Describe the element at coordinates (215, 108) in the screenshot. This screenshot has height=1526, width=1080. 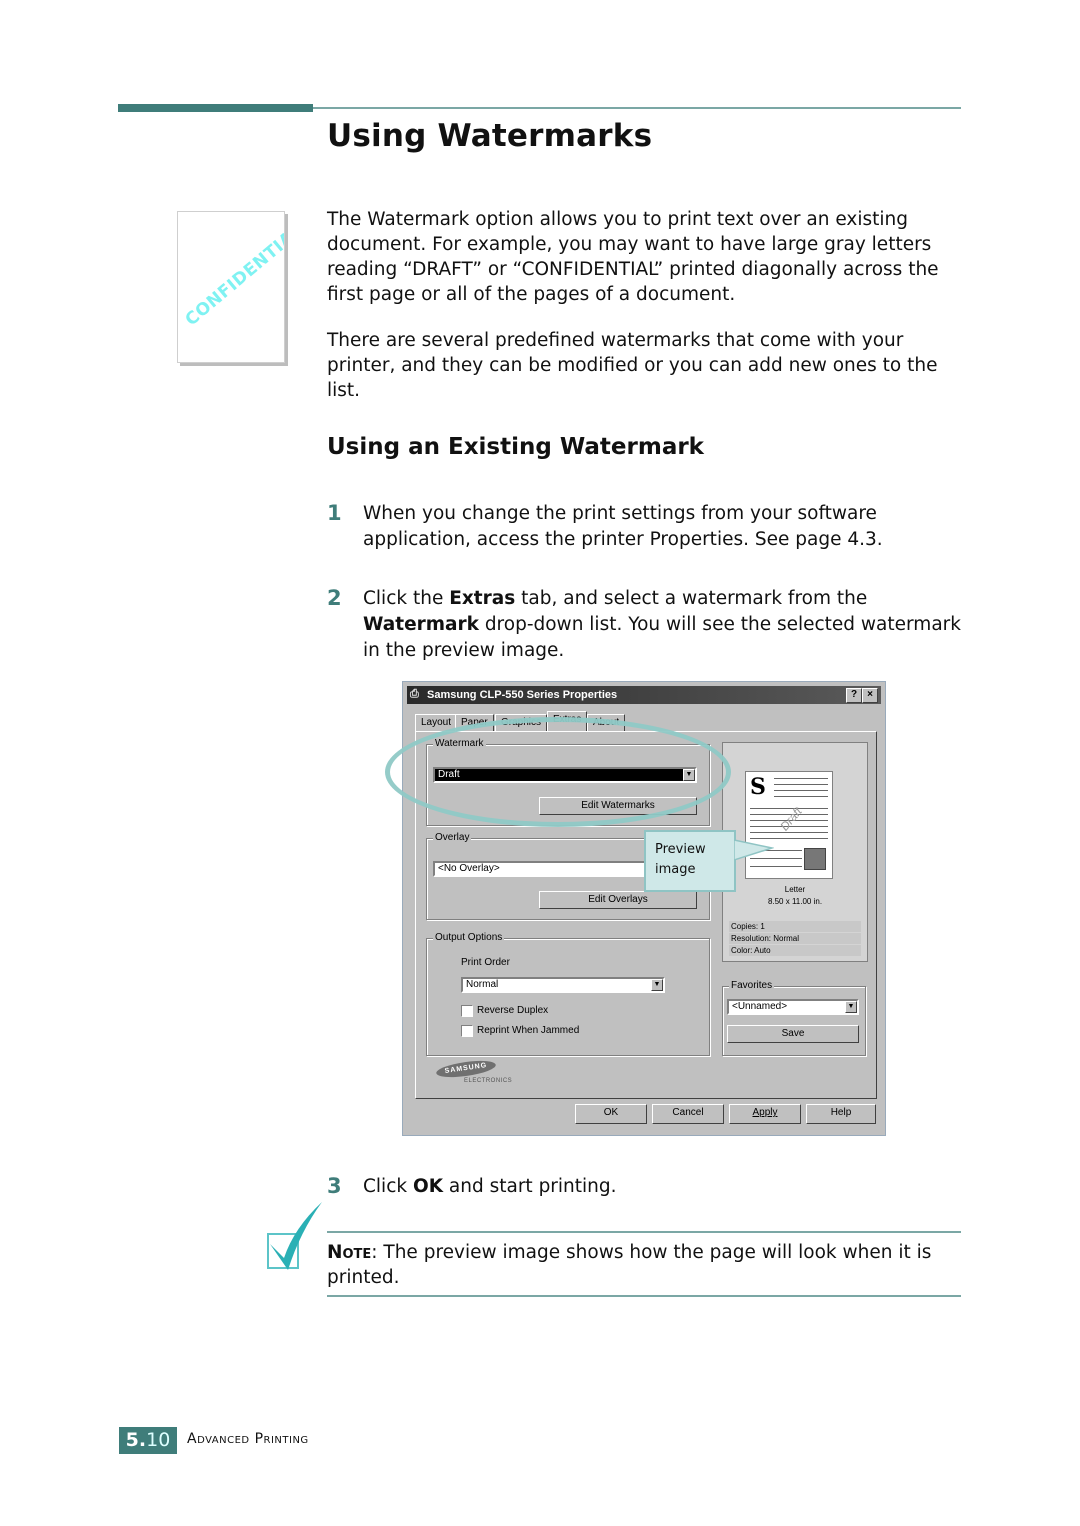
I see `header-rule-accent` at that location.